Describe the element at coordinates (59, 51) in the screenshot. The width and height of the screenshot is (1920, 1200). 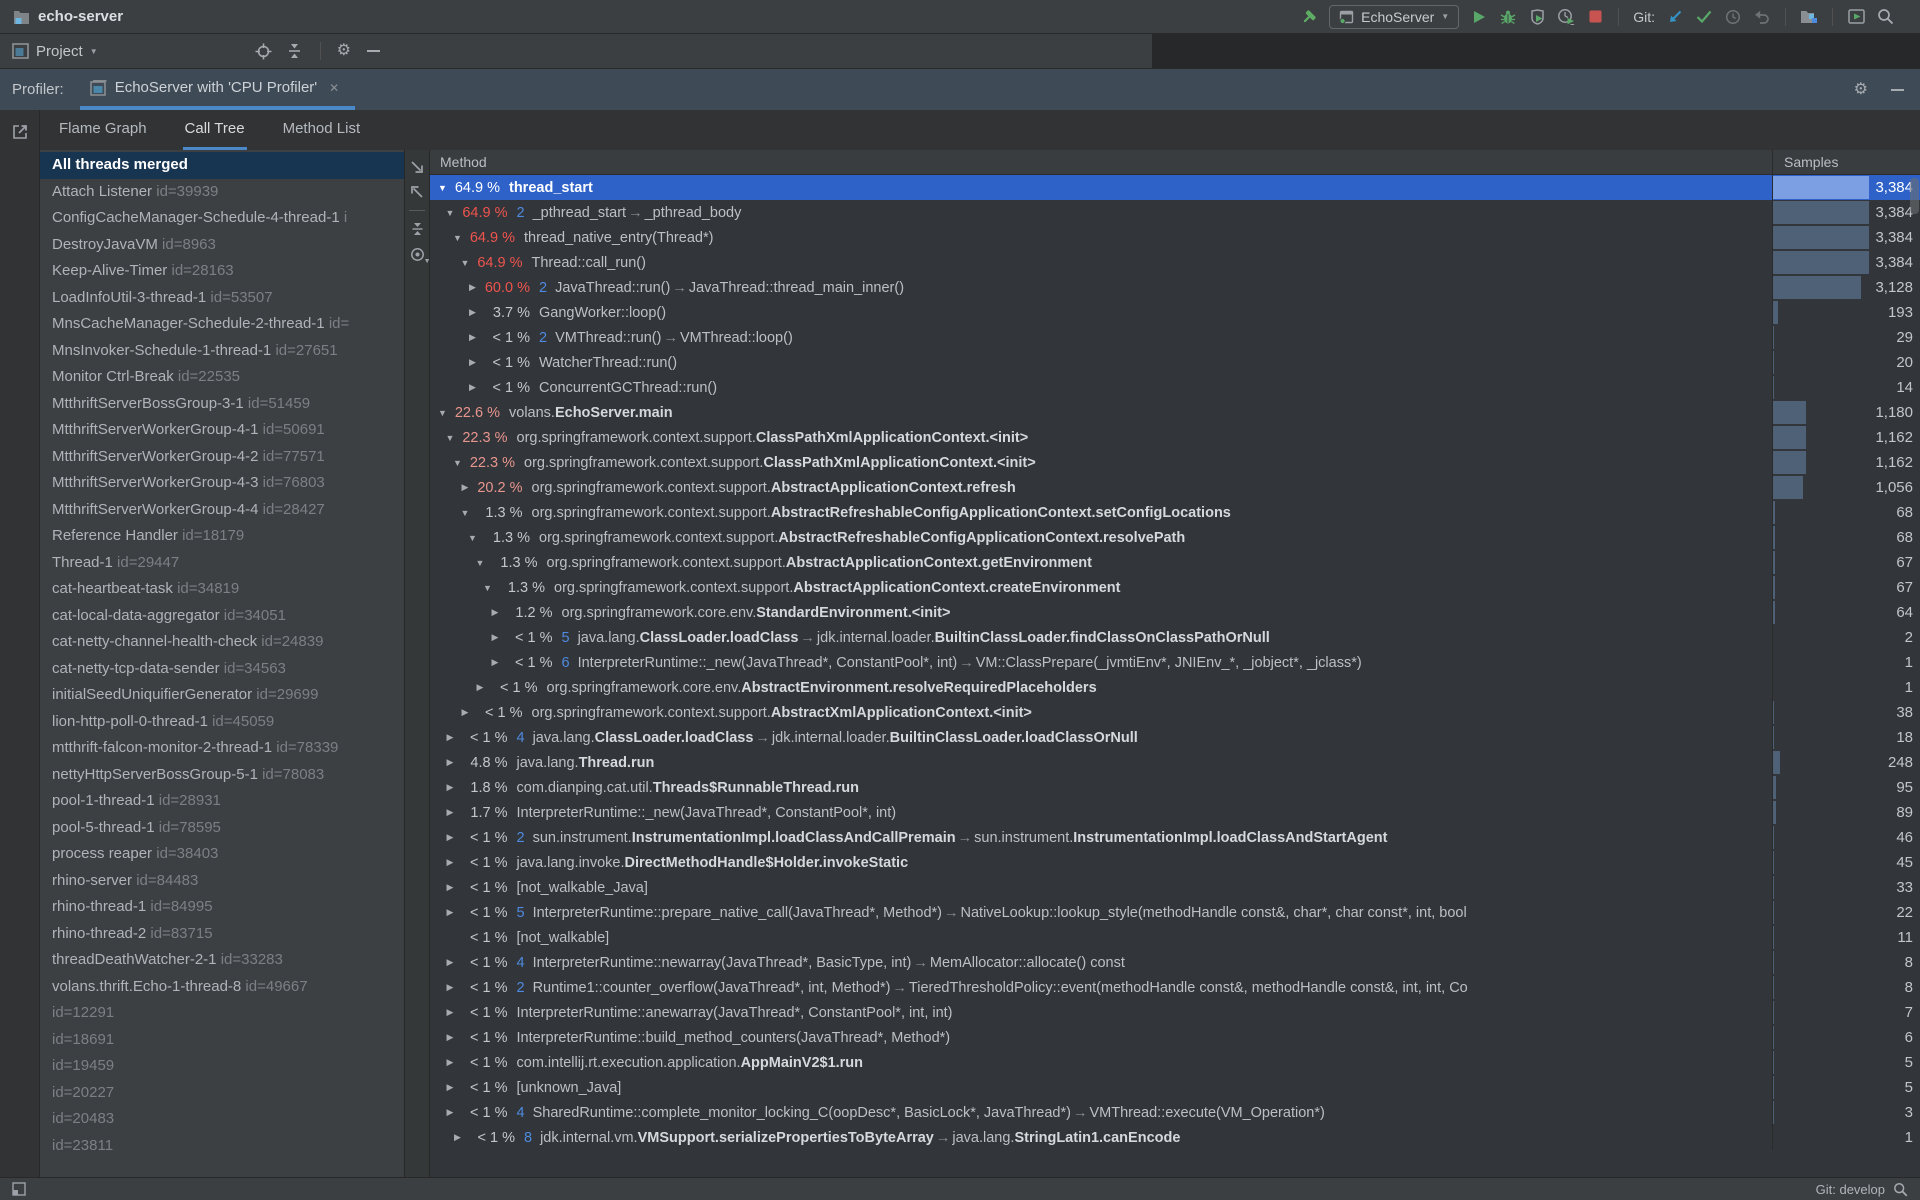
I see `project-selector: Project` at that location.